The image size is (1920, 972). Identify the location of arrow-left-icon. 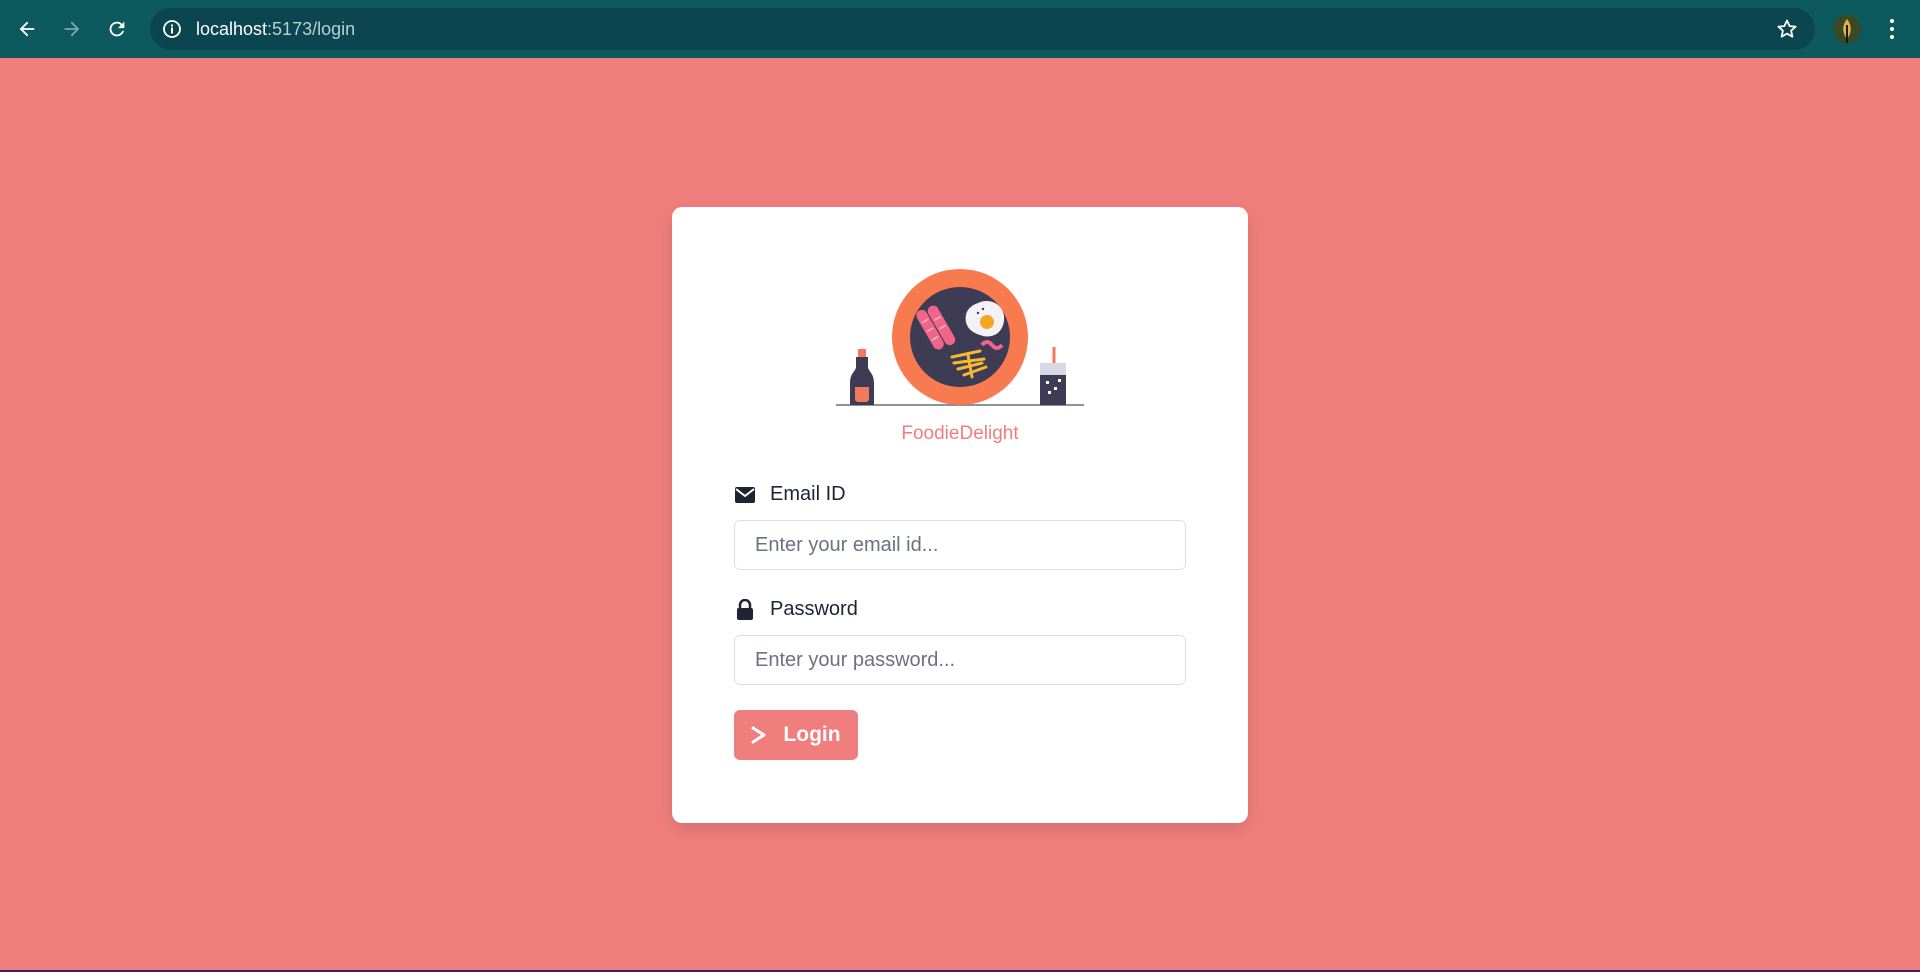
(27, 29).